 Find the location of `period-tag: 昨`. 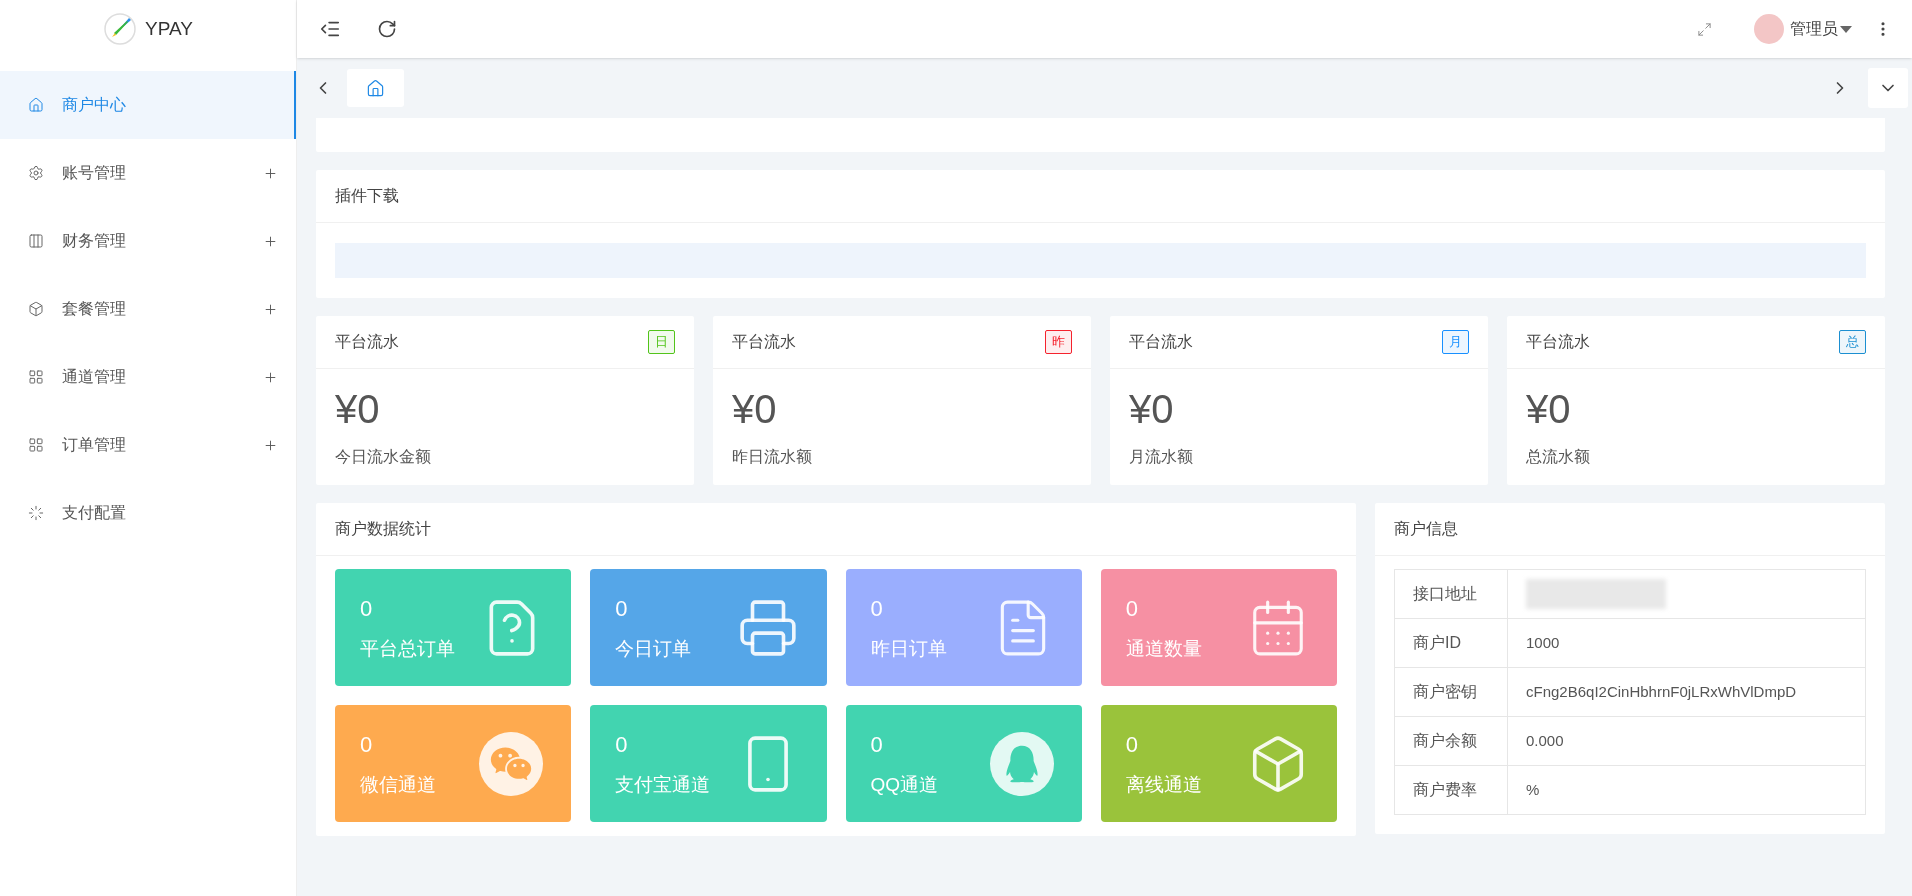

period-tag: 昨 is located at coordinates (1058, 342).